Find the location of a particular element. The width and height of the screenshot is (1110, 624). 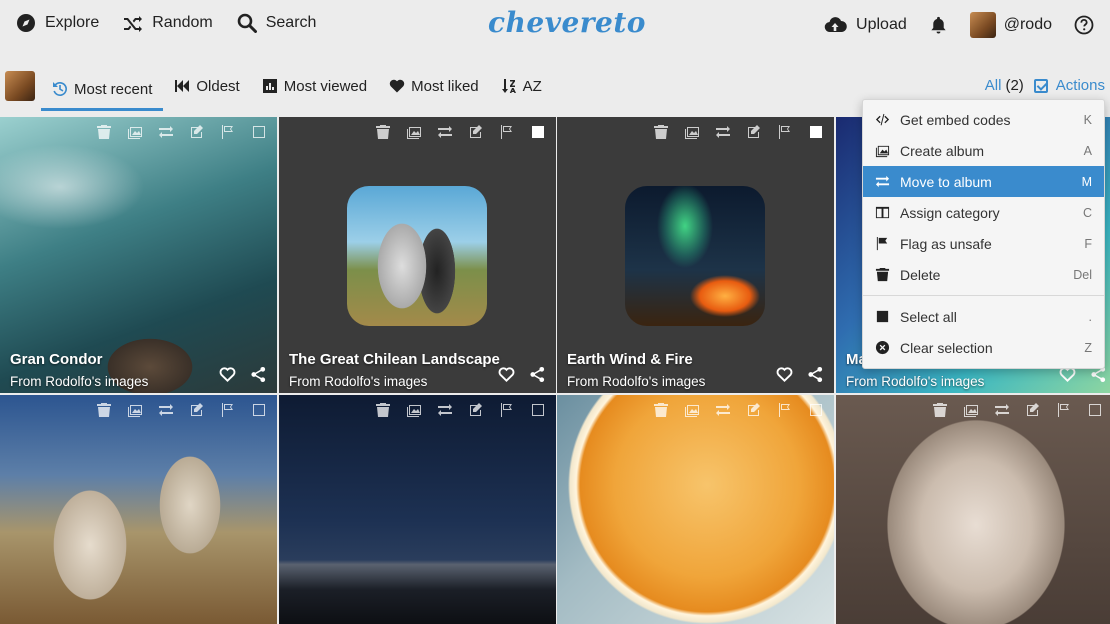

menu-item-move-to-album: Move to album M is located at coordinates (983, 181).